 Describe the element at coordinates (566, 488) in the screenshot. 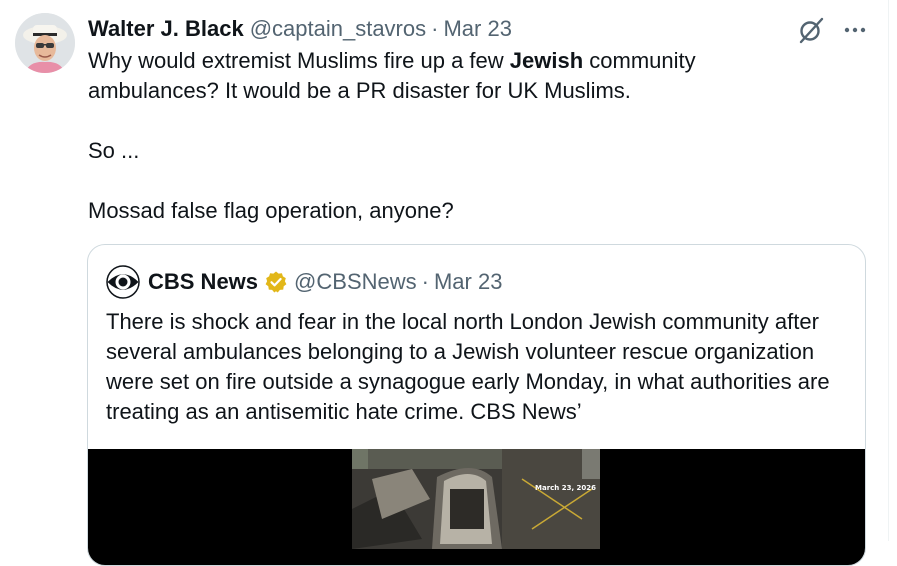

I see `media-date-stamp: March 23, 2026` at that location.